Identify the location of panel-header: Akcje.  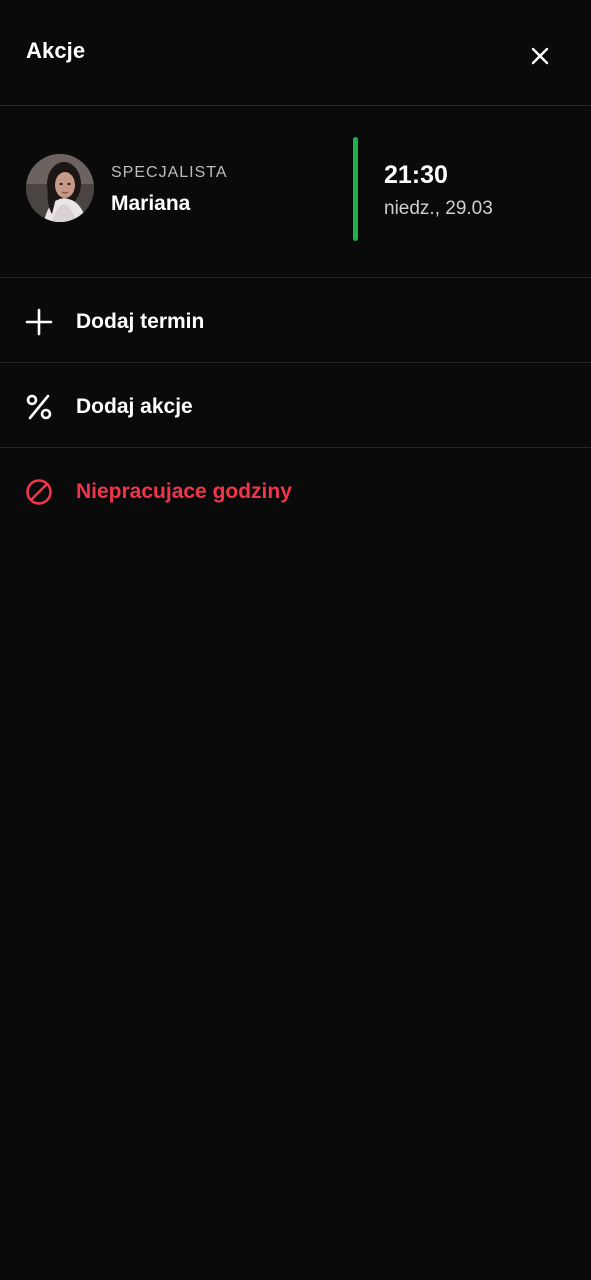
(295, 53).